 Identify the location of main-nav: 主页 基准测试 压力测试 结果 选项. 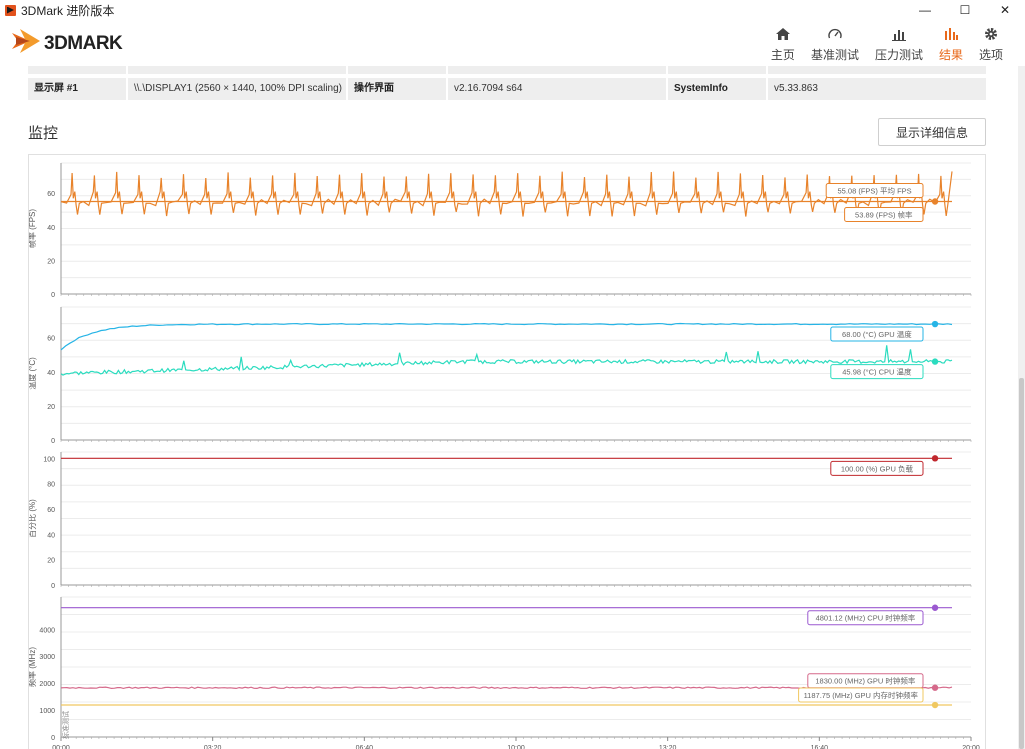
(887, 44).